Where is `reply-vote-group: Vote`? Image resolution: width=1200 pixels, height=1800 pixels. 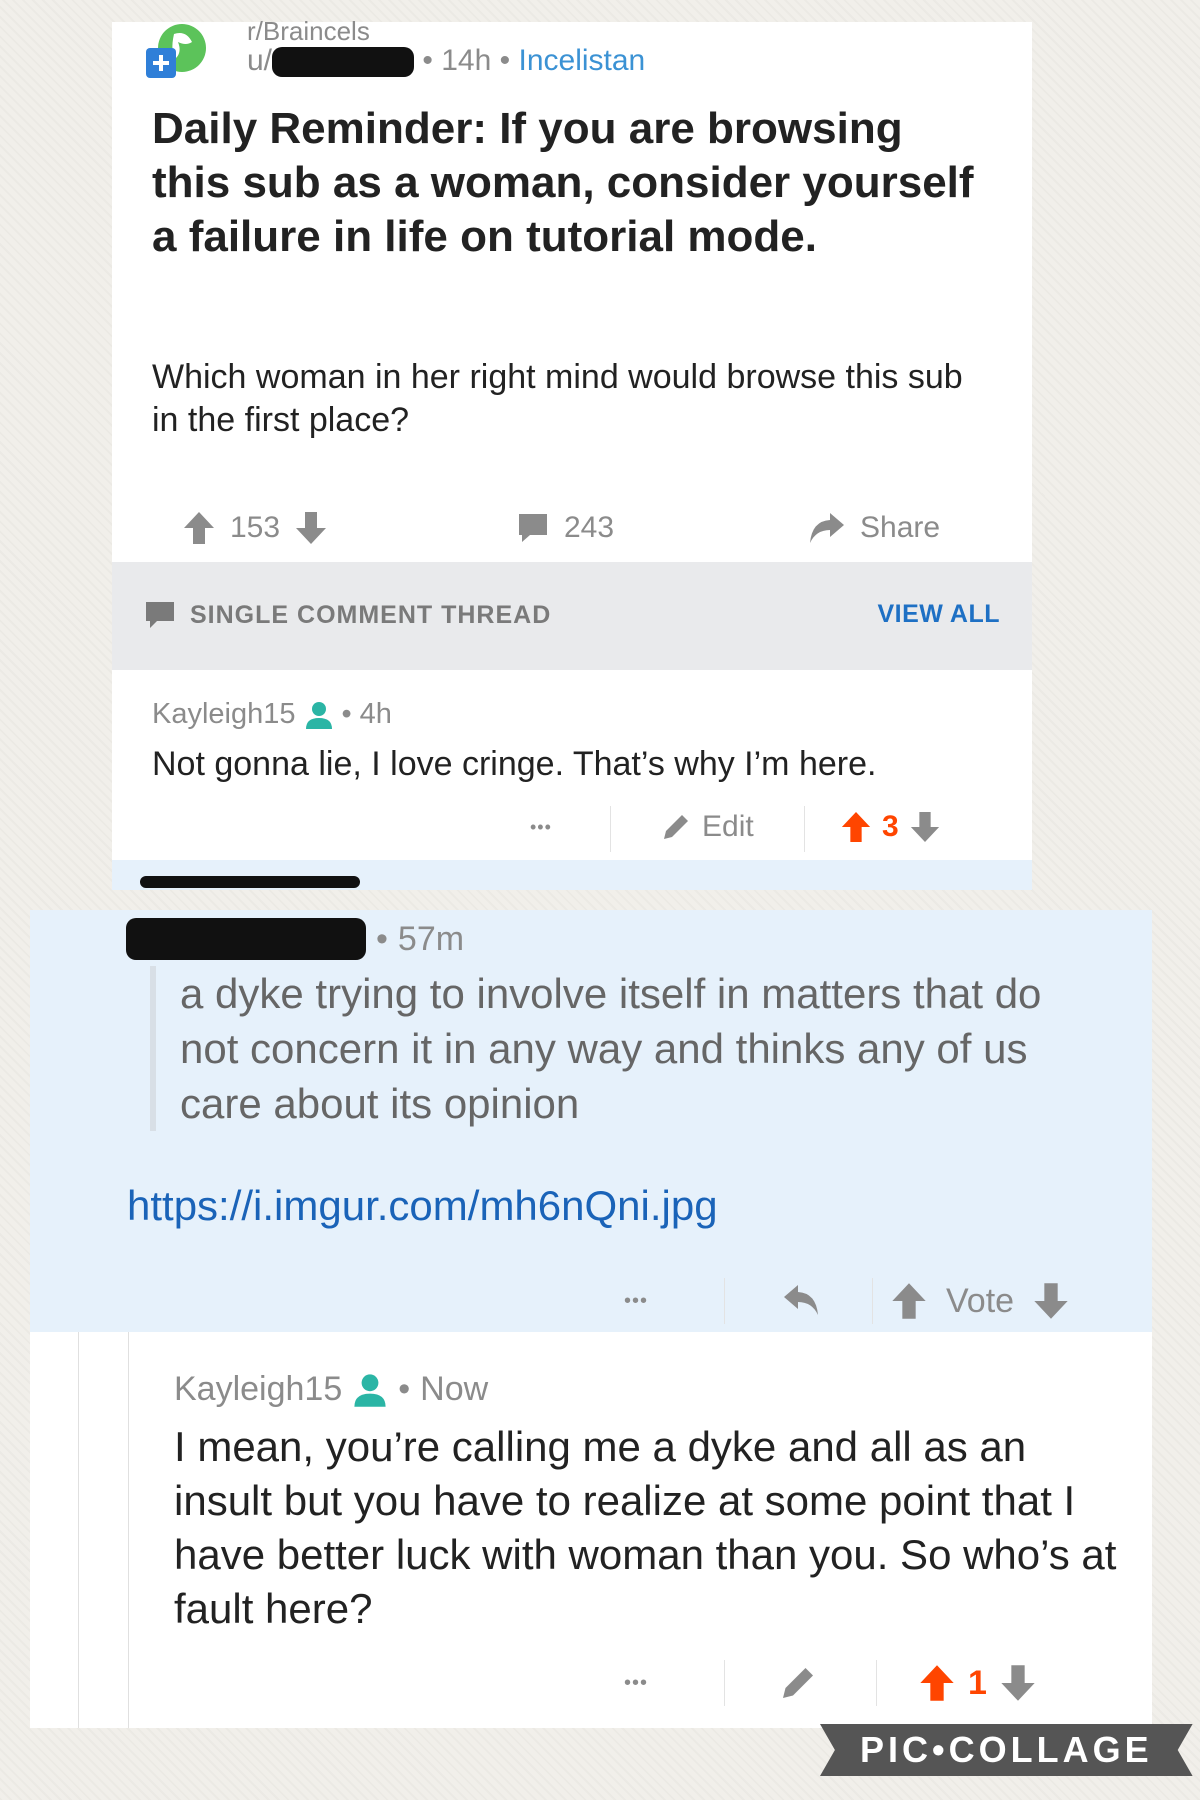
reply-vote-group: Vote is located at coordinates (980, 1301).